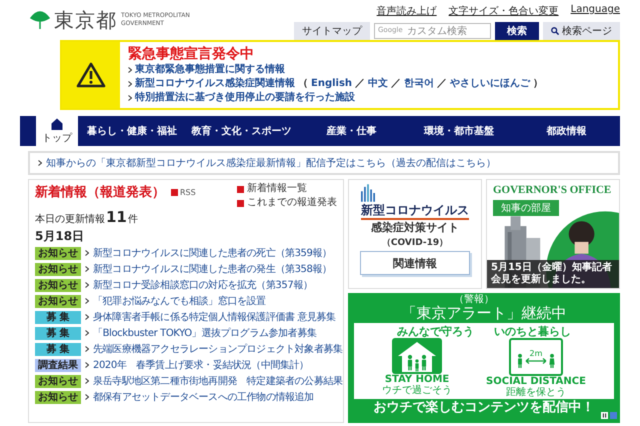  What do you see at coordinates (415, 263) in the screenshot?
I see `related-info-button: 関連情報` at bounding box center [415, 263].